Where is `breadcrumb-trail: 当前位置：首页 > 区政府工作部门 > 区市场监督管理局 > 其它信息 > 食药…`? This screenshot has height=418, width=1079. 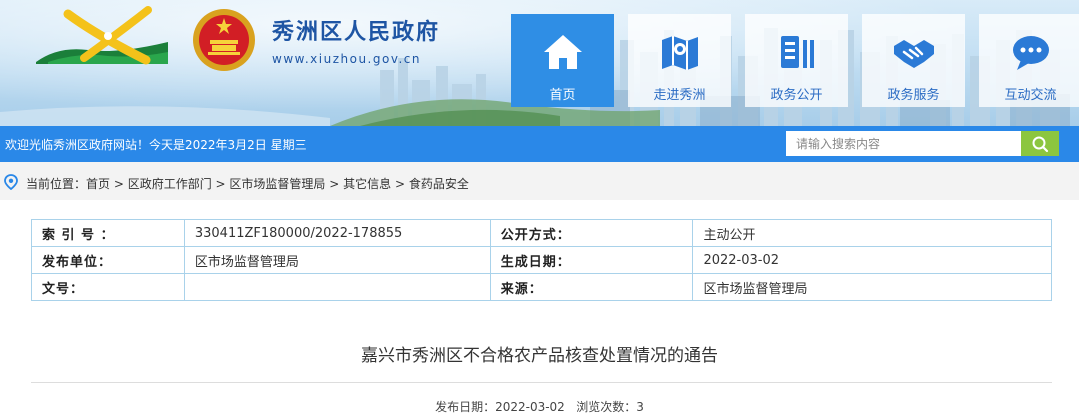 breadcrumb-trail: 当前位置：首页 > 区政府工作部门 > 区市场监督管理局 > 其它信息 > 食药… is located at coordinates (247, 183).